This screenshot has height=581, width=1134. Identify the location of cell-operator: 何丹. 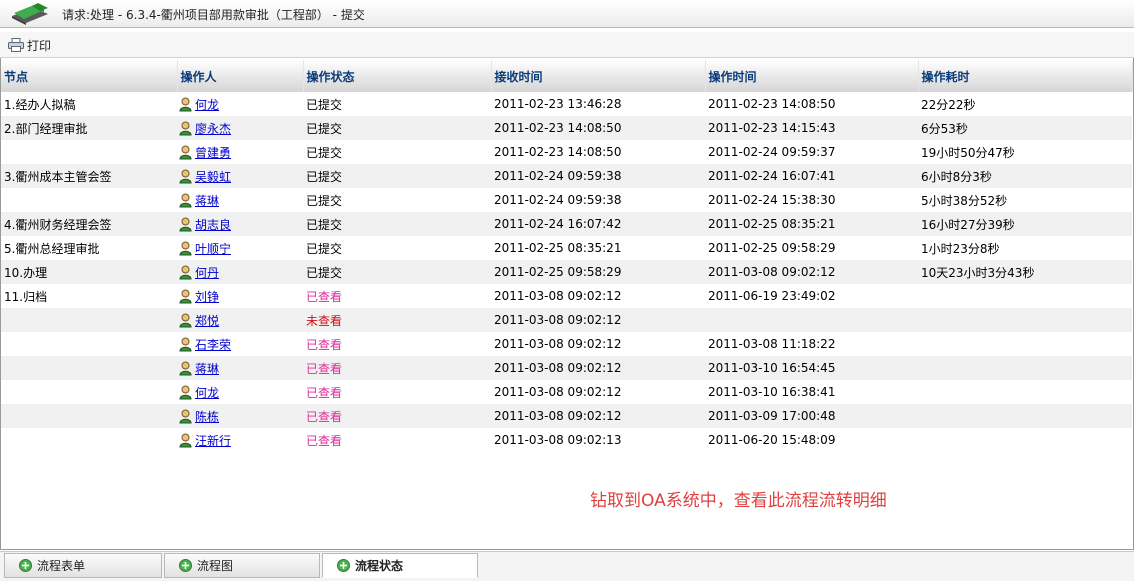
(240, 272).